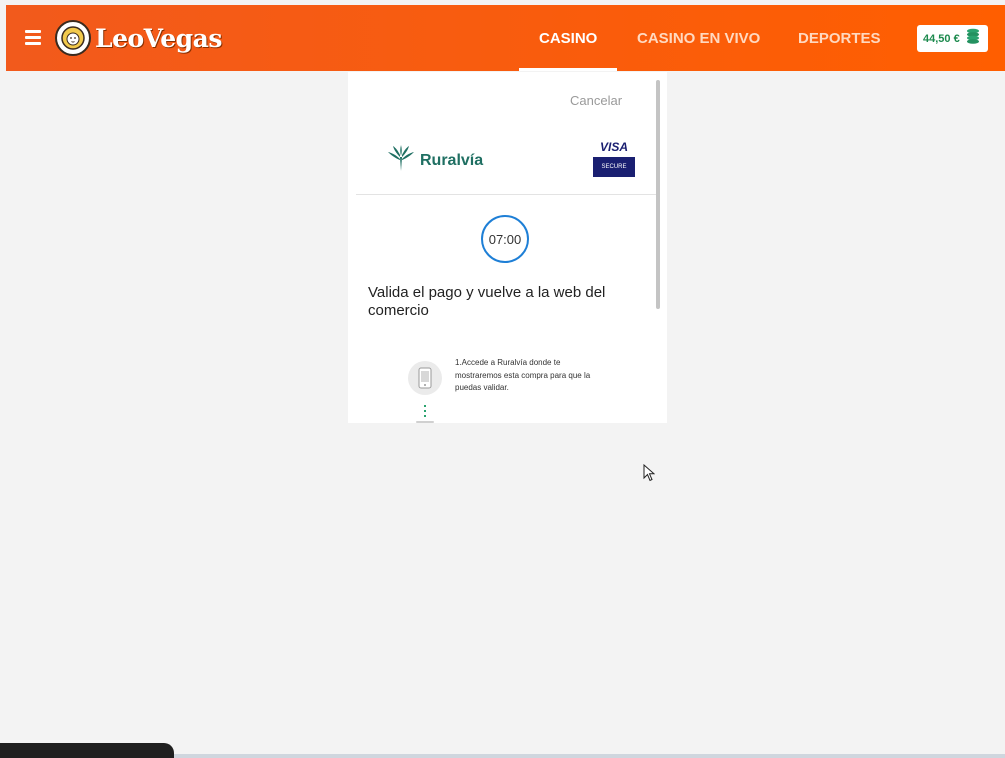 This screenshot has height=758, width=1005. I want to click on visa-label: VISA, so click(613, 147).